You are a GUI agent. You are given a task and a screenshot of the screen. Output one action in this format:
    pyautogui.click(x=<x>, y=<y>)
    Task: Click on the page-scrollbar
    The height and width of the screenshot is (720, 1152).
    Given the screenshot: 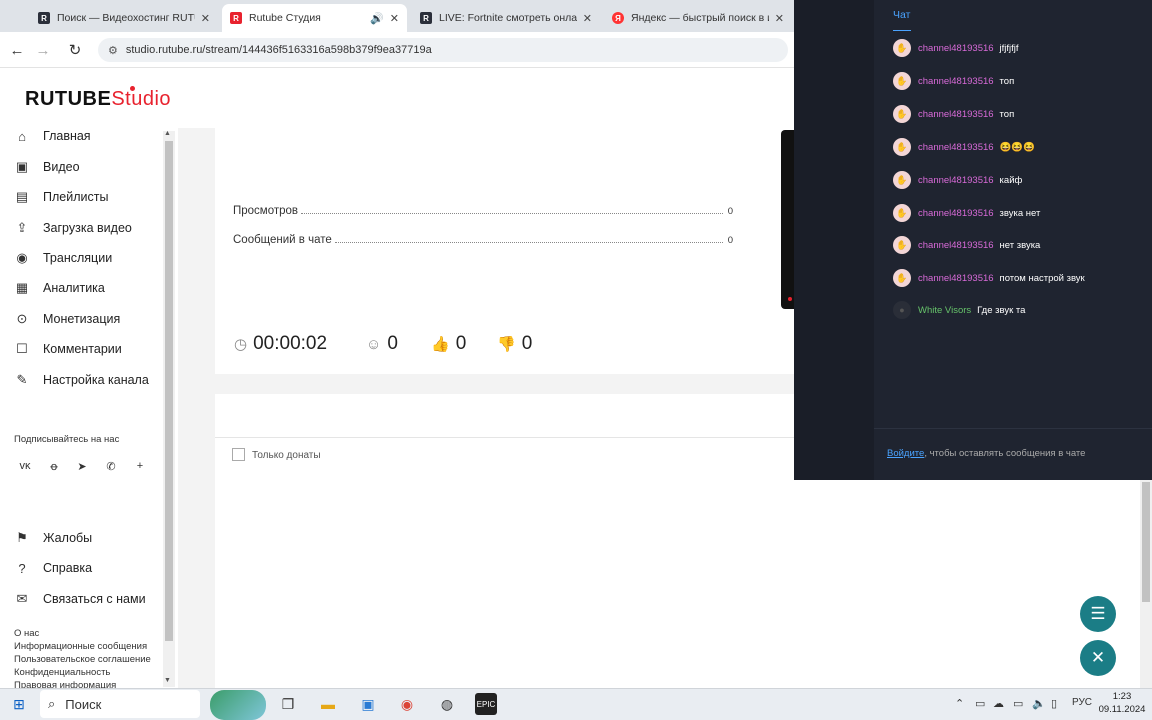 What is the action you would take?
    pyautogui.click(x=1146, y=584)
    